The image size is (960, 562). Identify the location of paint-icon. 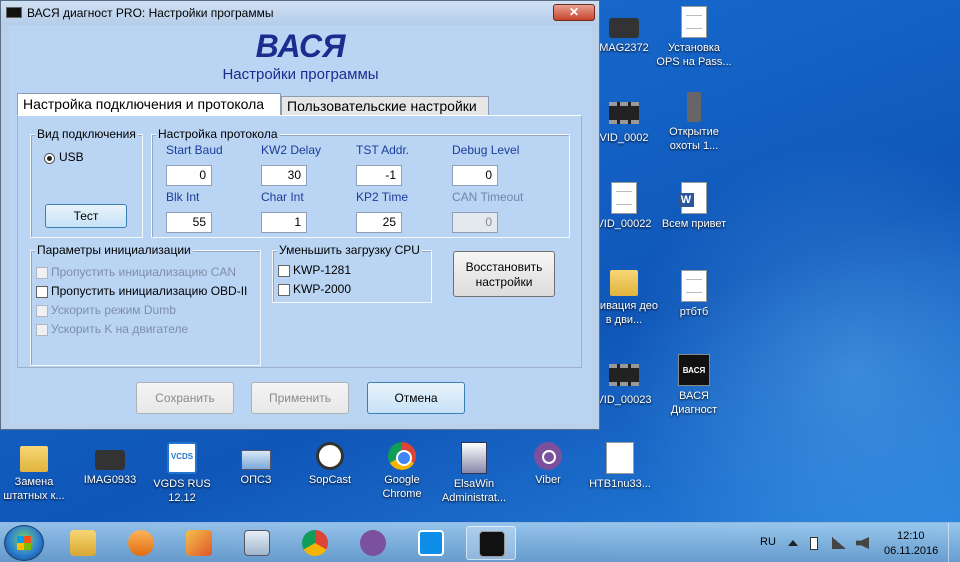
(199, 543).